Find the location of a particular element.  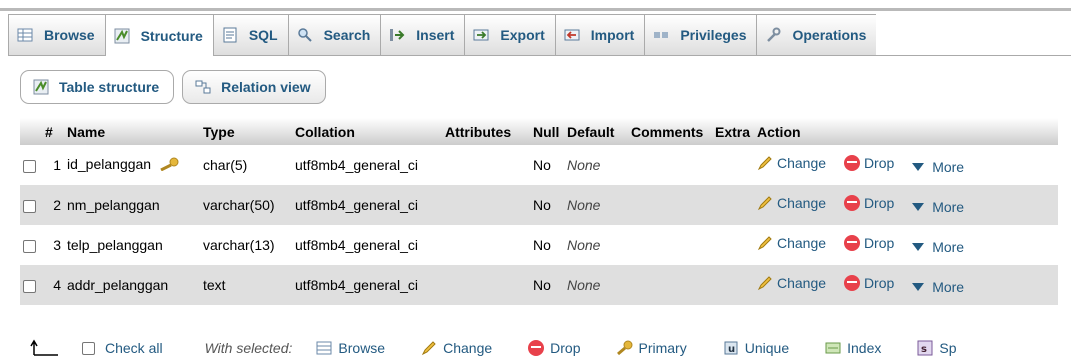

header-action: Action is located at coordinates (906, 131).